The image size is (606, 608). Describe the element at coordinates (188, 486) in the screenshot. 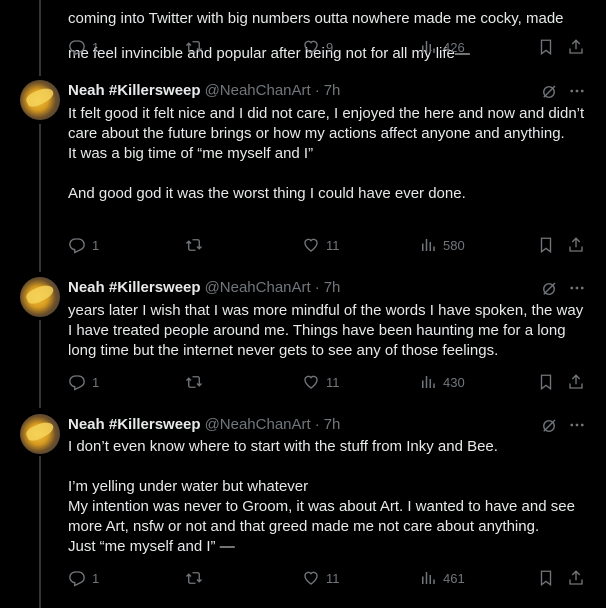

I see `tweet-paragraph: I’m yelling under water but whatever` at that location.